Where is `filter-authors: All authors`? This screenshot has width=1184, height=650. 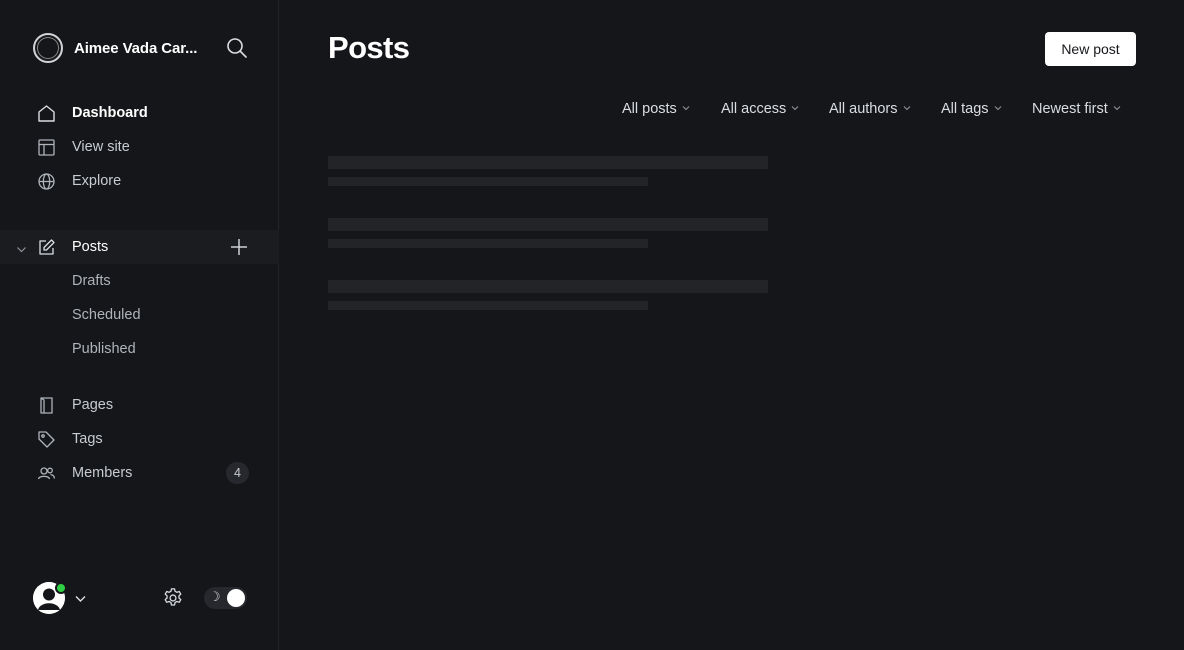
filter-authors: All authors is located at coordinates (870, 109).